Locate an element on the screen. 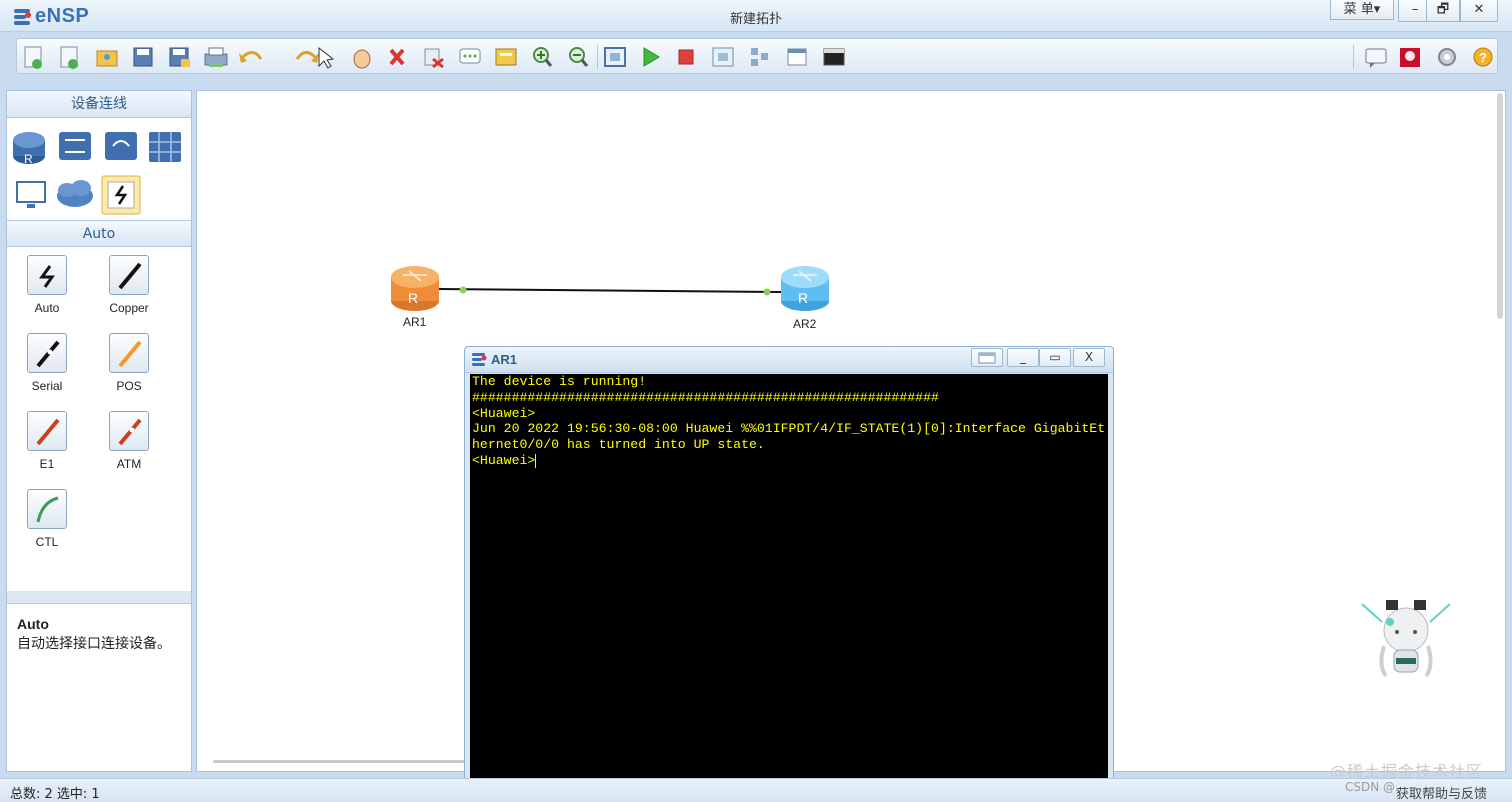  select-icon is located at coordinates (326, 57).